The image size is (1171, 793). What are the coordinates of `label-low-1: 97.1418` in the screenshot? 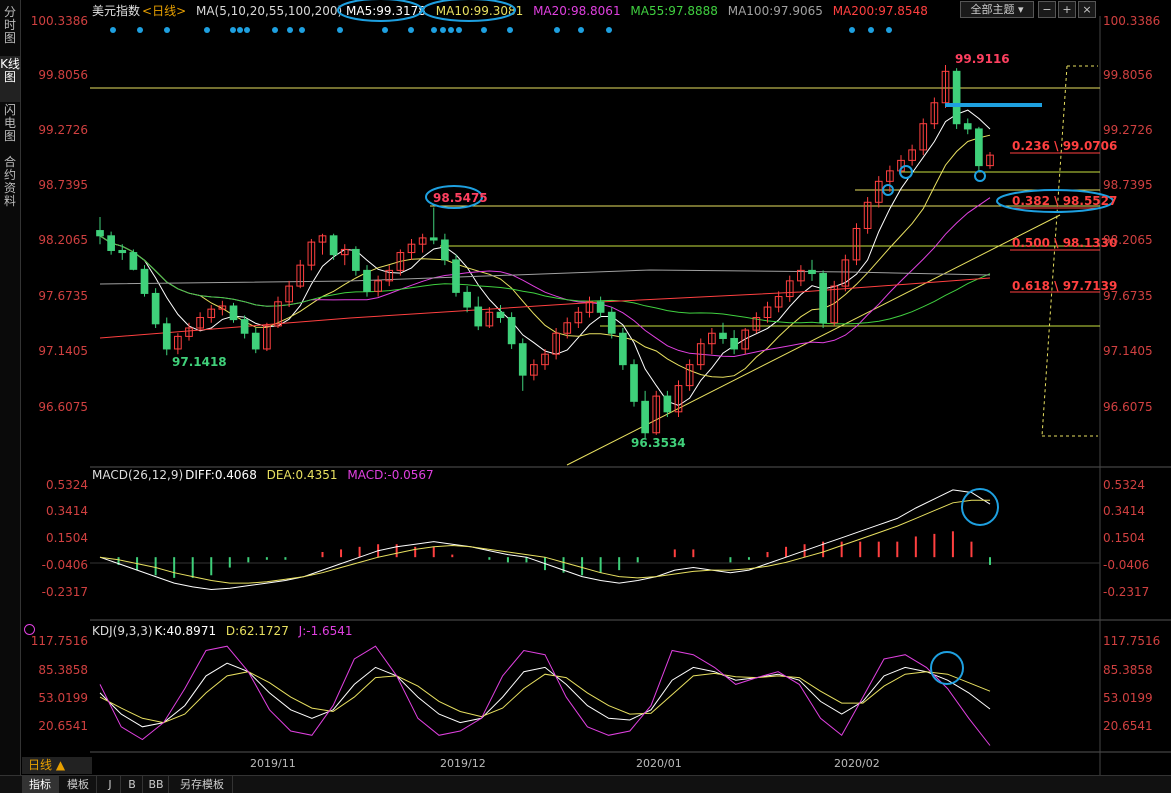 It's located at (199, 362).